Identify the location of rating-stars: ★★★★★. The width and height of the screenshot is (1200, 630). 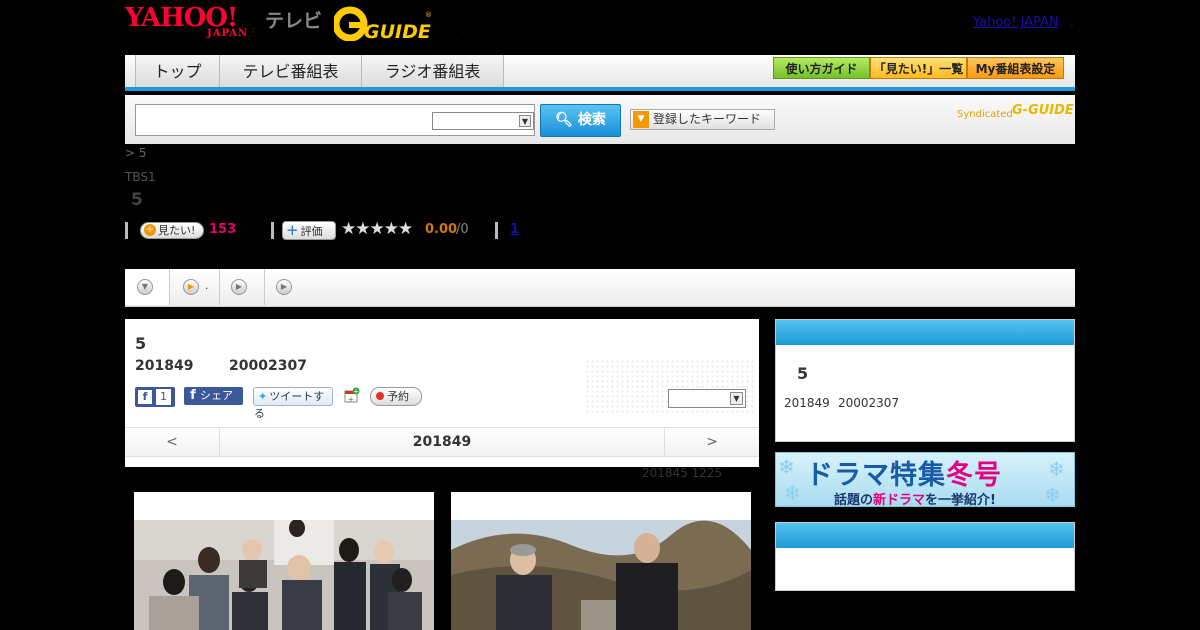
(377, 229).